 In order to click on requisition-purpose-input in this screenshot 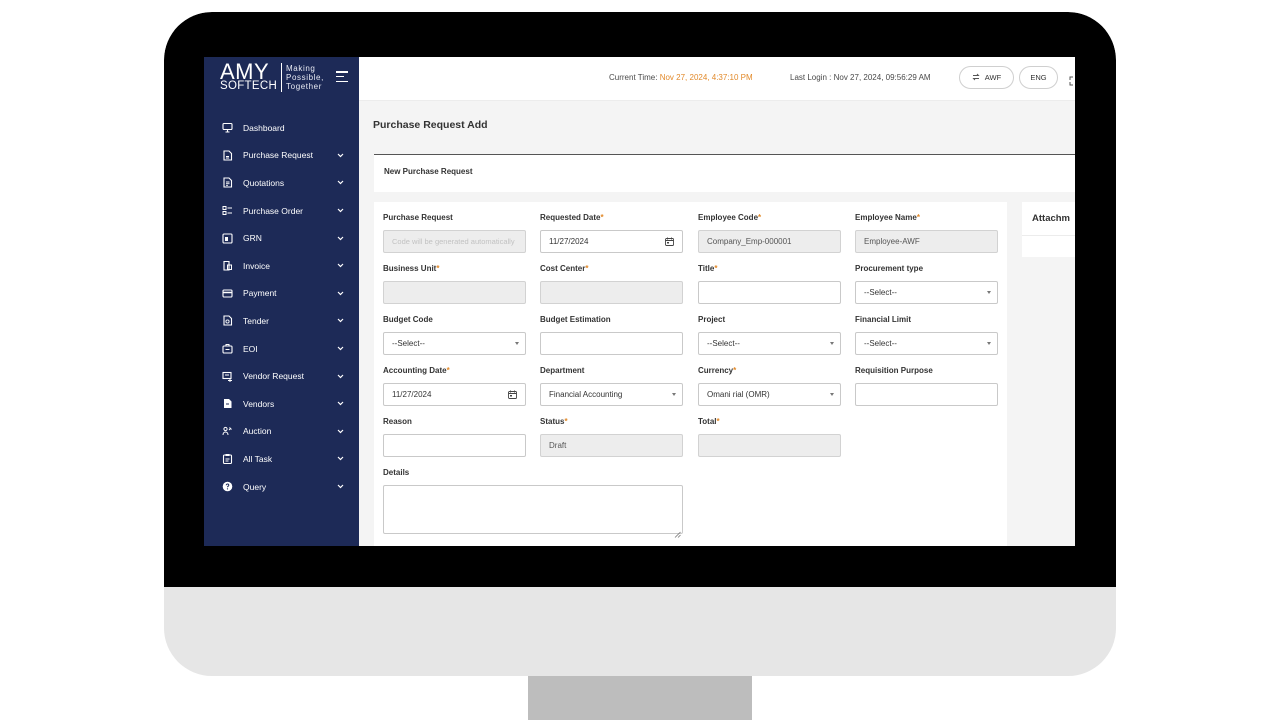, I will do `click(926, 394)`.